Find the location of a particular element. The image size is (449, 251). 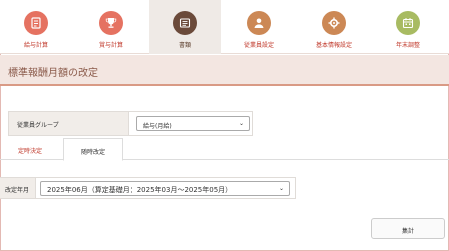

tab-occasional-revision: 随時改定 is located at coordinates (93, 149).